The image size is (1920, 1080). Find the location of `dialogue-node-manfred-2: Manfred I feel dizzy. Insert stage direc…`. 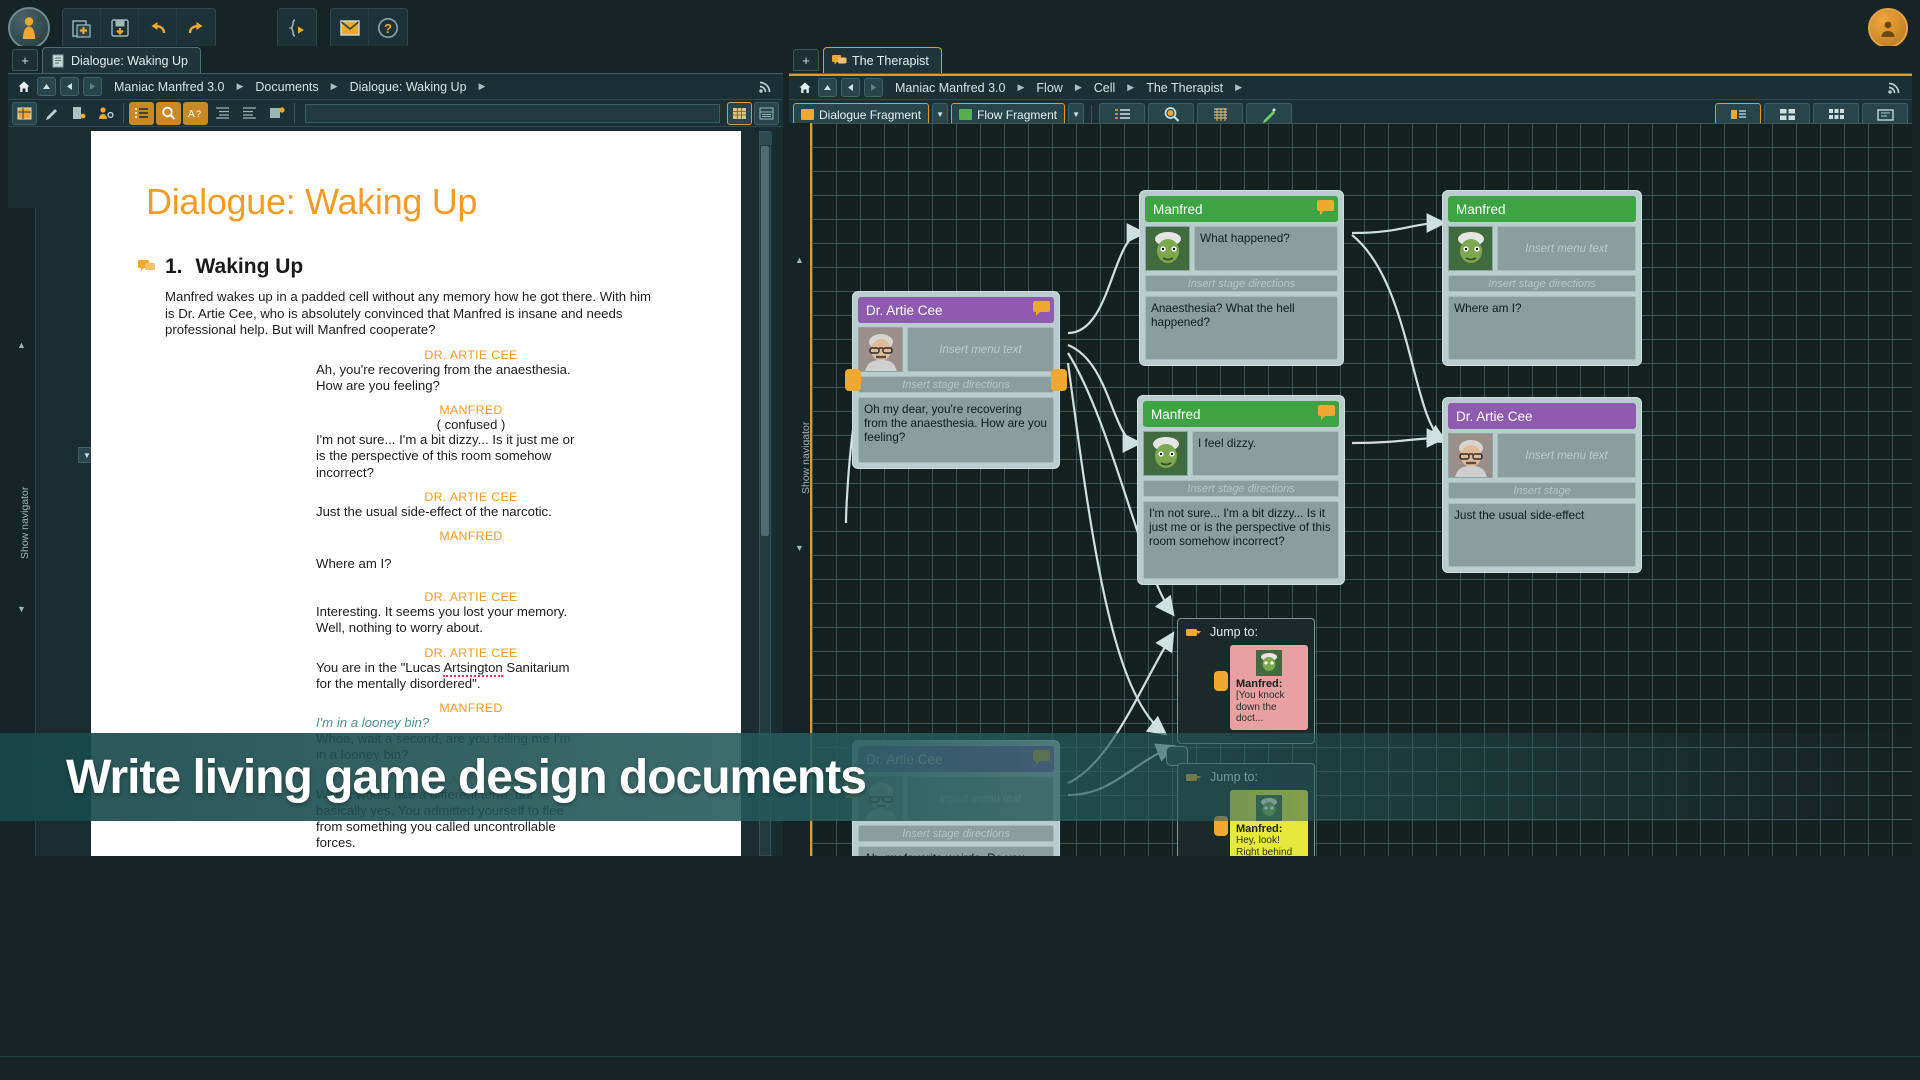

dialogue-node-manfred-2: Manfred I feel dizzy. Insert stage direc… is located at coordinates (1241, 490).